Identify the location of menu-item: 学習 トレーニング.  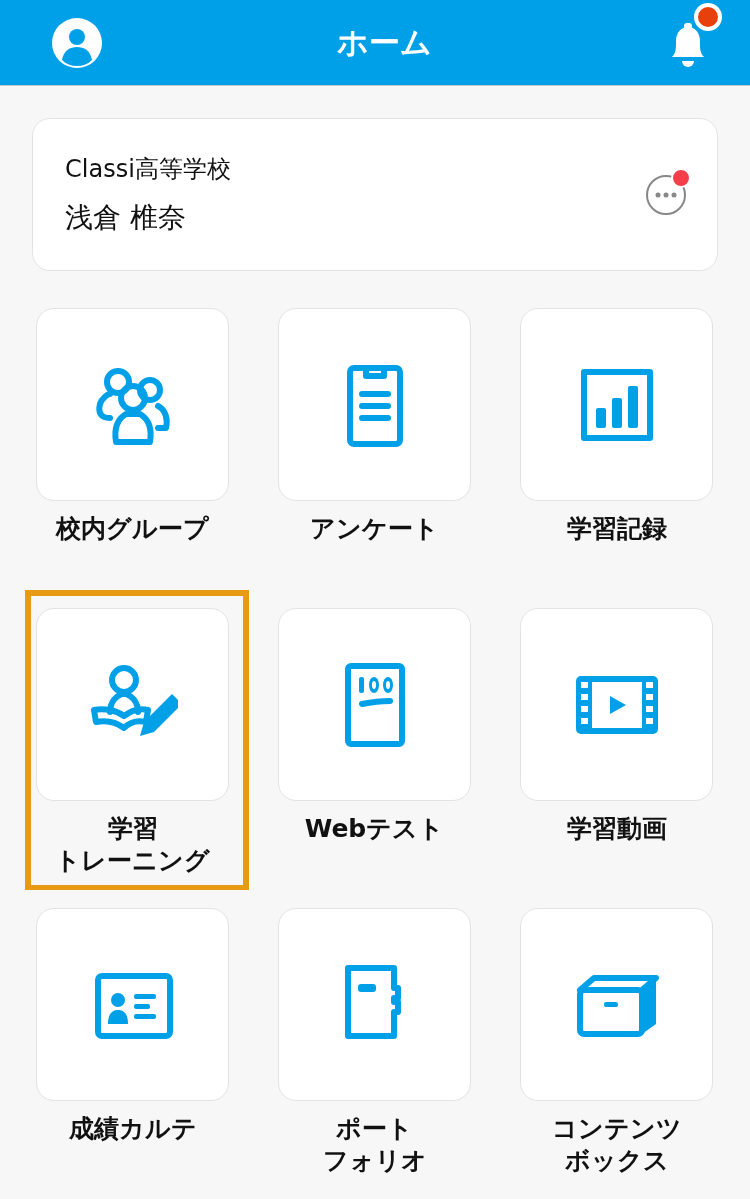
(137, 740).